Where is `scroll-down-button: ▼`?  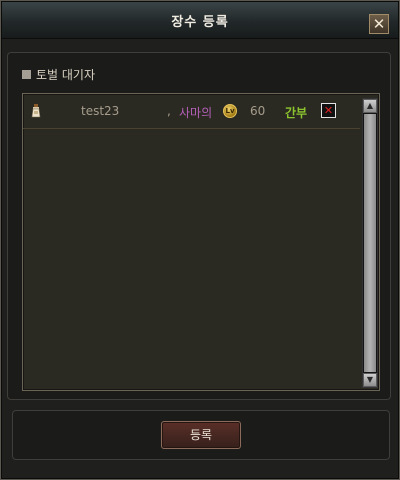
scroll-down-button: ▼ is located at coordinates (370, 380).